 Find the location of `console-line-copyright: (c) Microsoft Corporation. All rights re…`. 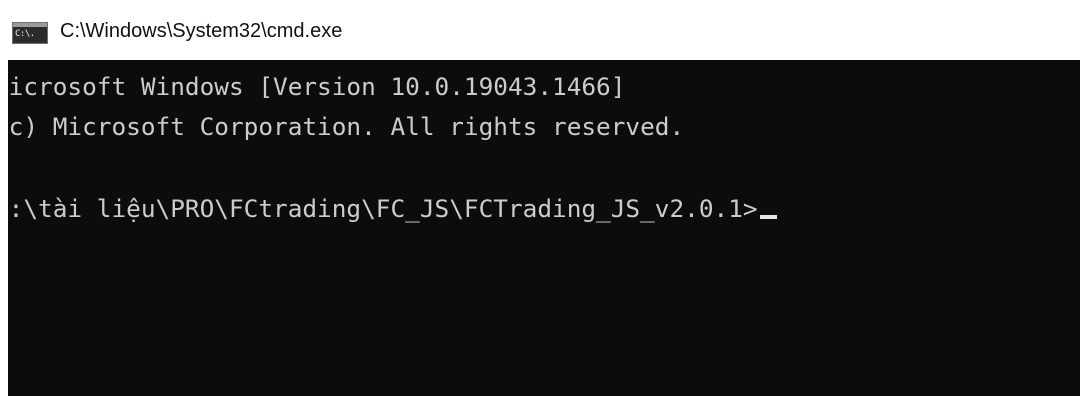

console-line-copyright: (c) Microsoft Corporation. All rights re… is located at coordinates (346, 126).